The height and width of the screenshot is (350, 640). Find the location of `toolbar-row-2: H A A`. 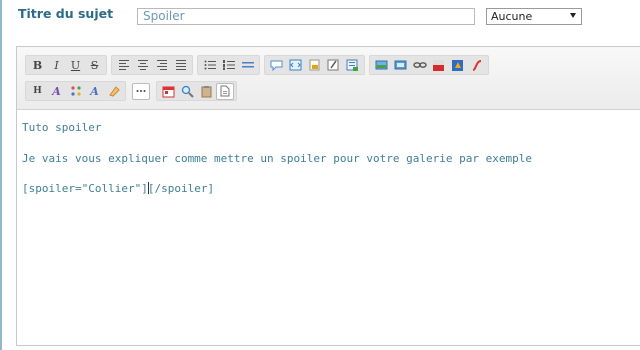

toolbar-row-2: H A A is located at coordinates (133, 91).